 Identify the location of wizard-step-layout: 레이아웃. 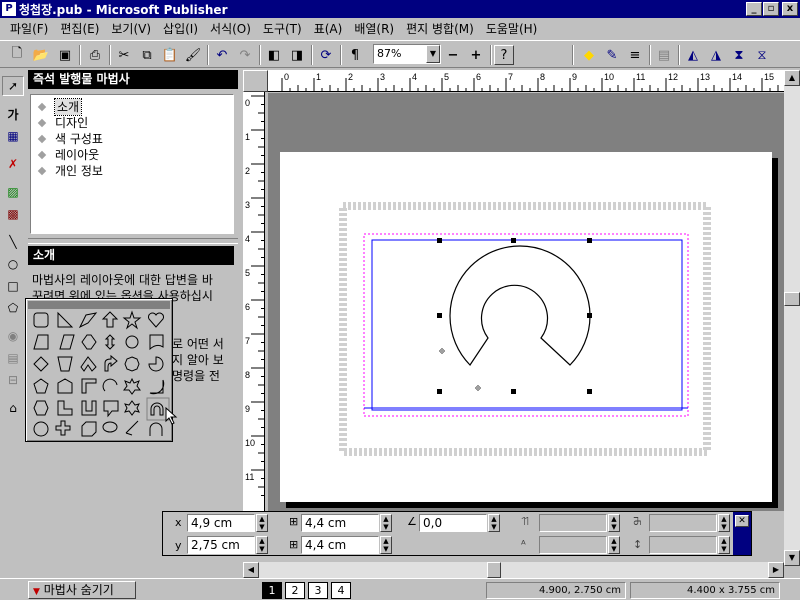
(132, 155).